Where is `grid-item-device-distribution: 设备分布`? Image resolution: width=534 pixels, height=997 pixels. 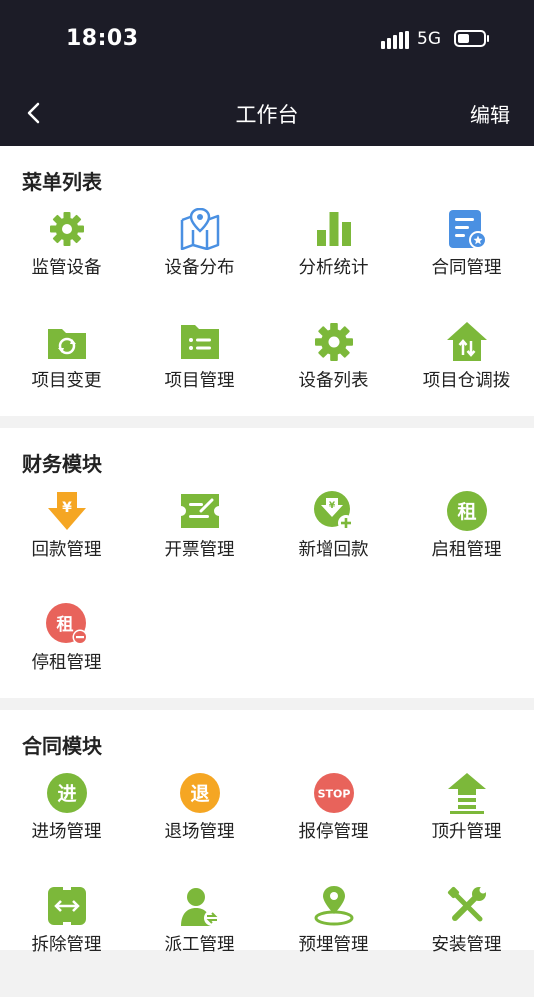
grid-item-device-distribution: 设备分布 is located at coordinates (199, 264).